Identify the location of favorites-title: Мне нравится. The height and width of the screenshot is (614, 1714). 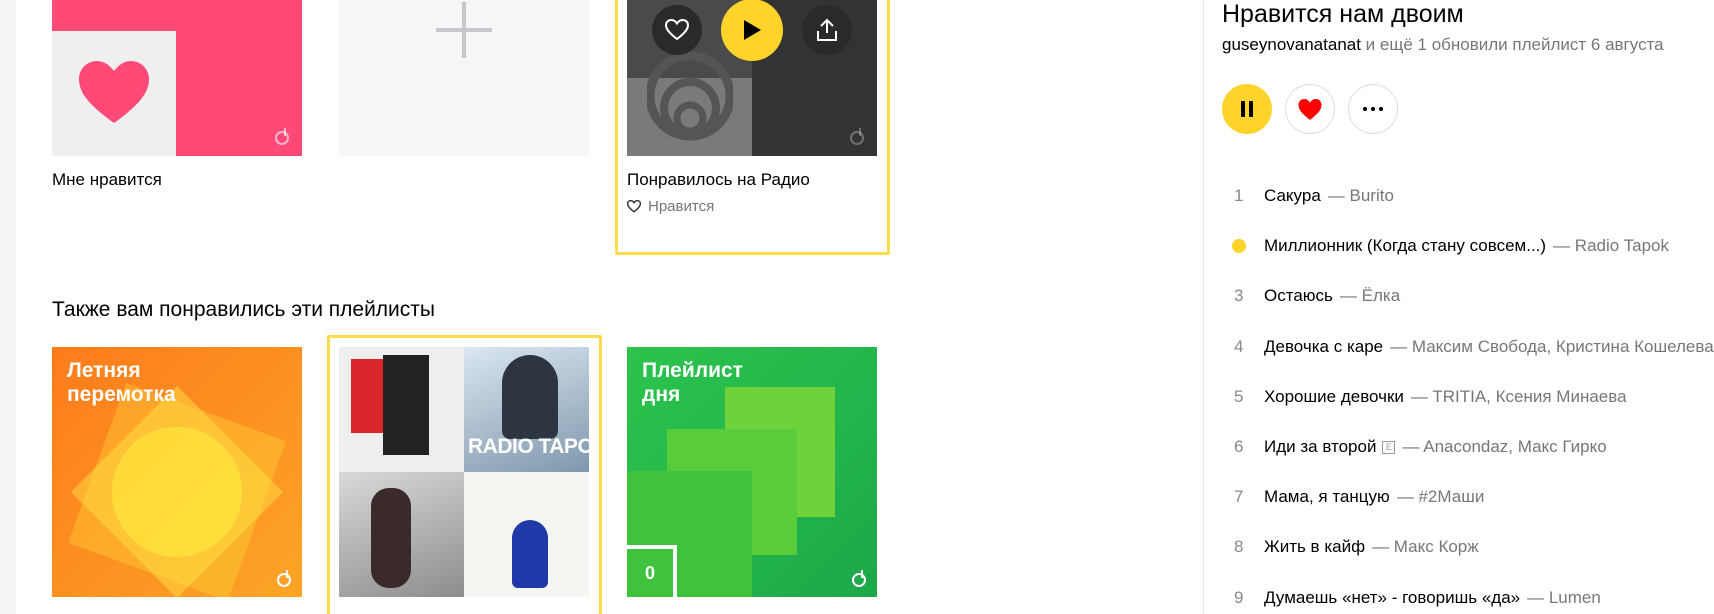
(107, 180).